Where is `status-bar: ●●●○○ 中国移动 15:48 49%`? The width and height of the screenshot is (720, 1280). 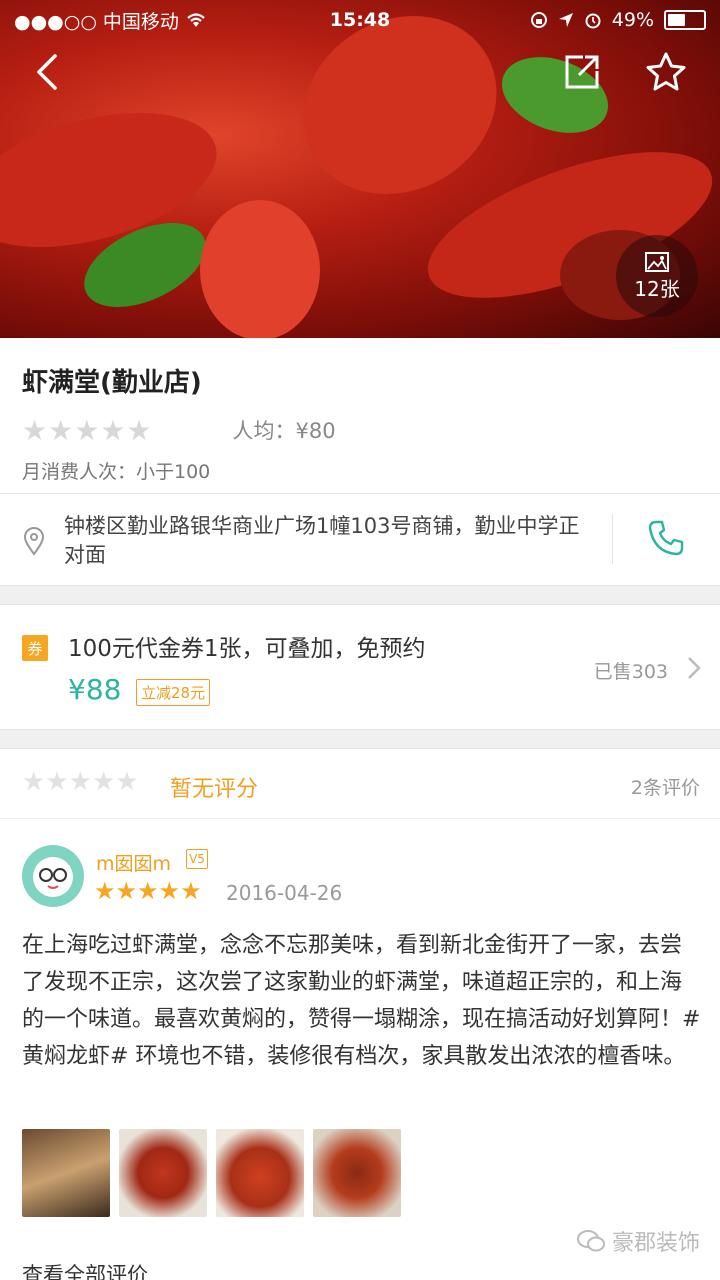 status-bar: ●●●○○ 中国移动 15:48 49% is located at coordinates (360, 20).